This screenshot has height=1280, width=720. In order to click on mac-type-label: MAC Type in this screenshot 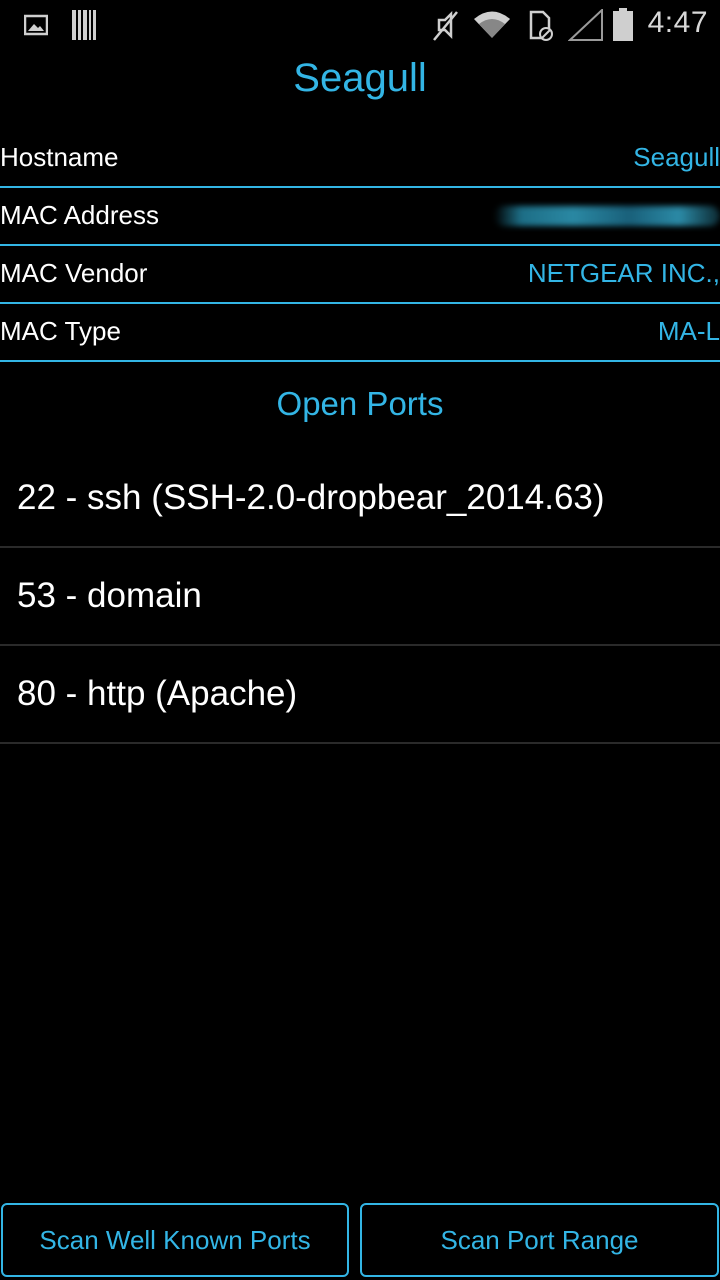, I will do `click(60, 331)`.